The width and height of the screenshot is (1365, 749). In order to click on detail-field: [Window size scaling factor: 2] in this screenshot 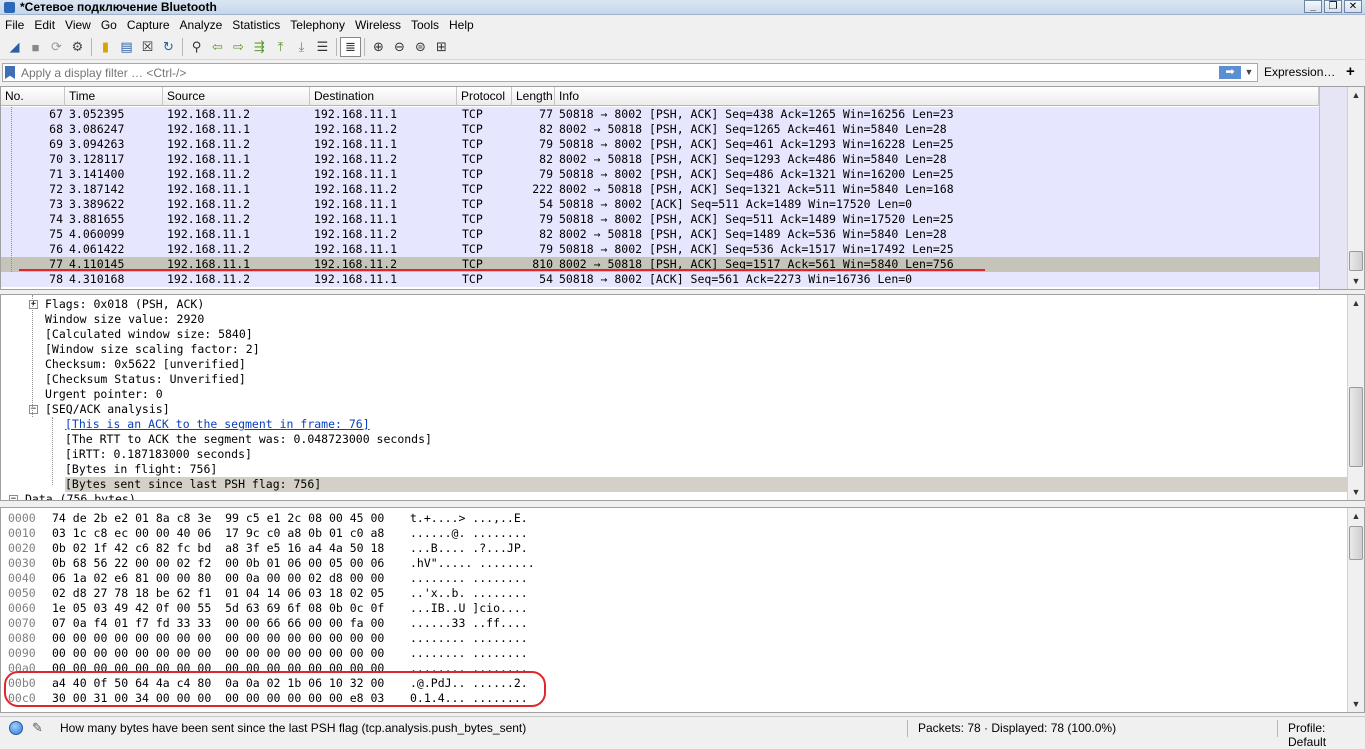, I will do `click(152, 349)`.